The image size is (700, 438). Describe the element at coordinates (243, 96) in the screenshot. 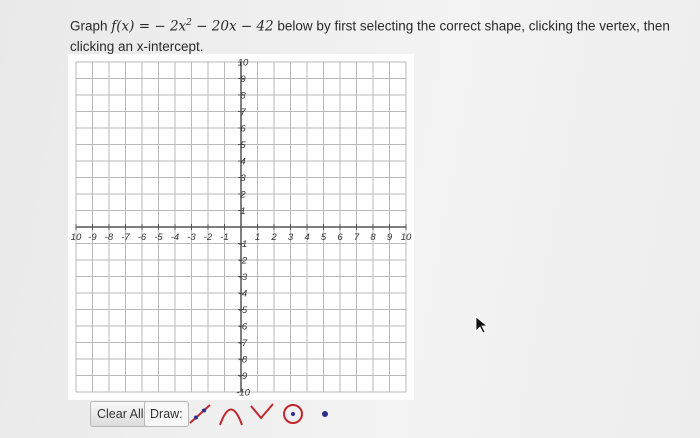

I see `y-tick-label: 8` at that location.